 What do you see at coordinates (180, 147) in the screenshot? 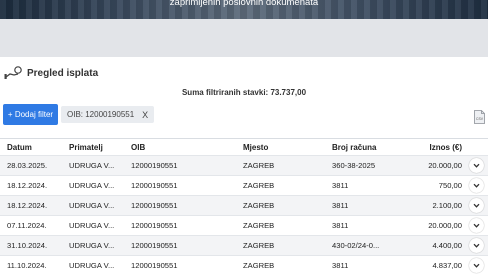
I see `column-header-oib: OIB` at bounding box center [180, 147].